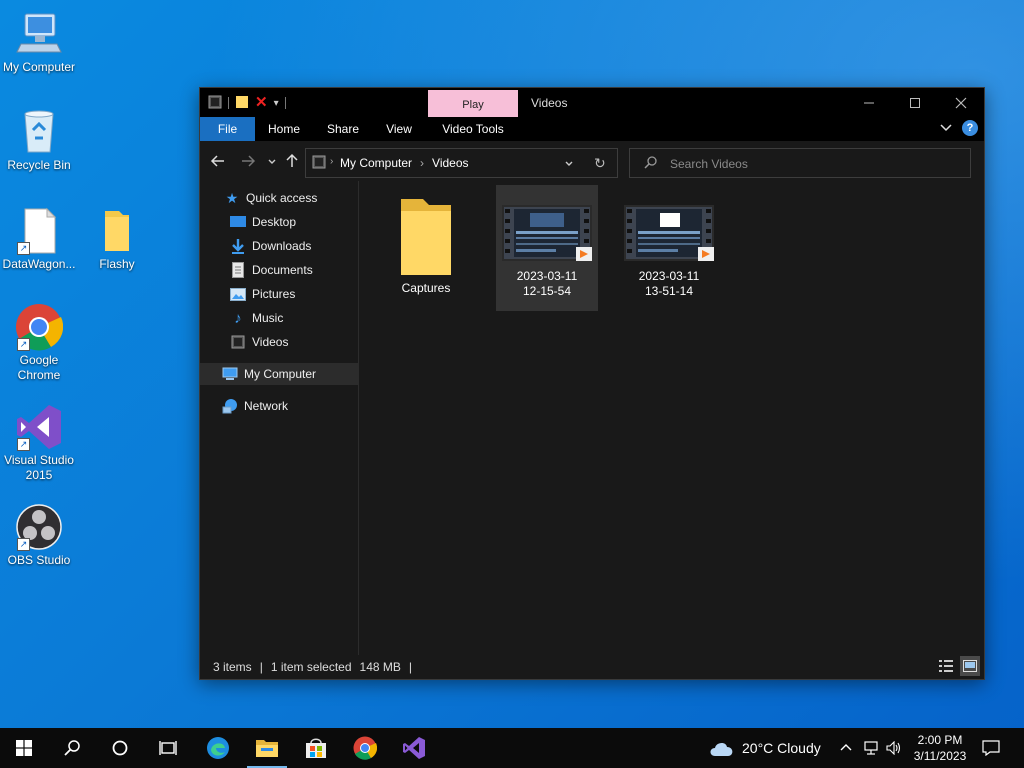  What do you see at coordinates (846, 748) in the screenshot?
I see `show-hidden-icons-button` at bounding box center [846, 748].